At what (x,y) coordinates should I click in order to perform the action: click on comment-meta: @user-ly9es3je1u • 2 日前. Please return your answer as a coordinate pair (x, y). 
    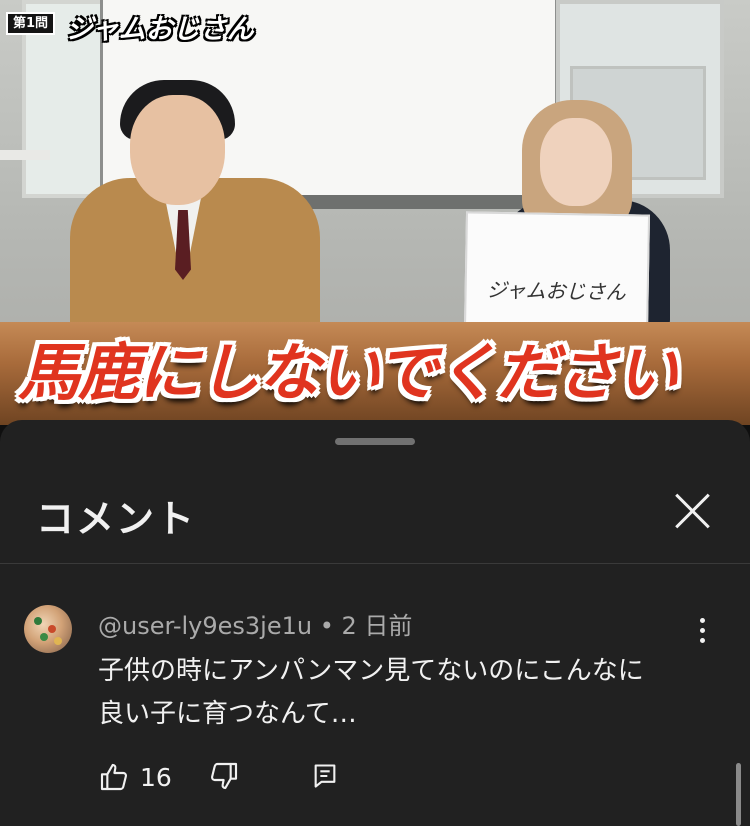
    Looking at the image, I should click on (255, 623).